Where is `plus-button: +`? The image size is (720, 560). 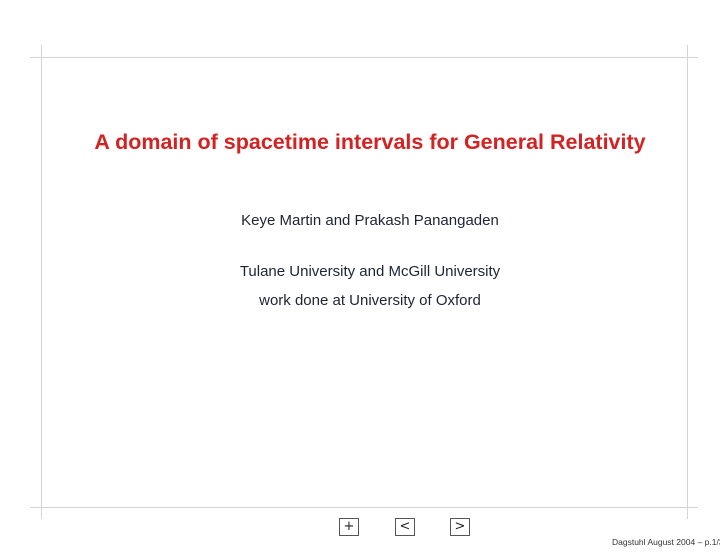
plus-button: + is located at coordinates (349, 527).